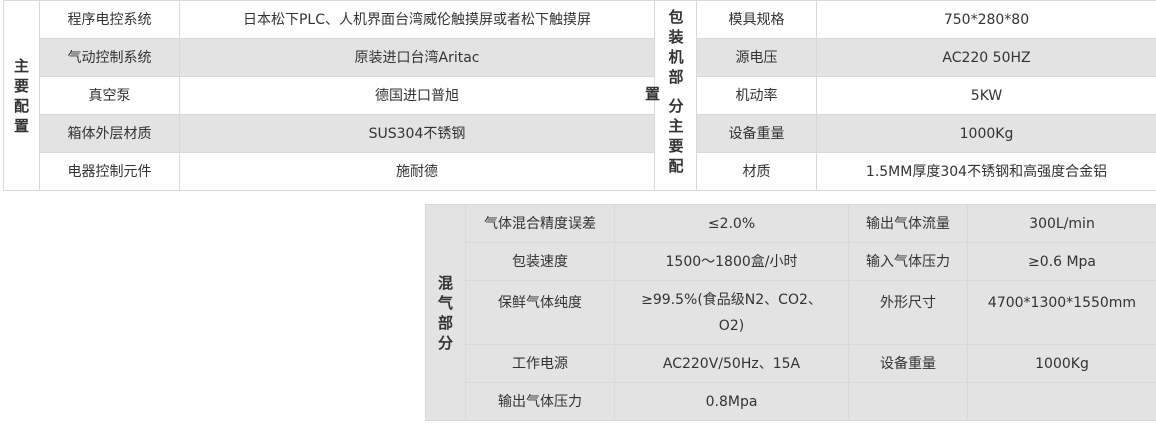 The width and height of the screenshot is (1156, 429). I want to click on mix-label: 设备重量, so click(908, 363).